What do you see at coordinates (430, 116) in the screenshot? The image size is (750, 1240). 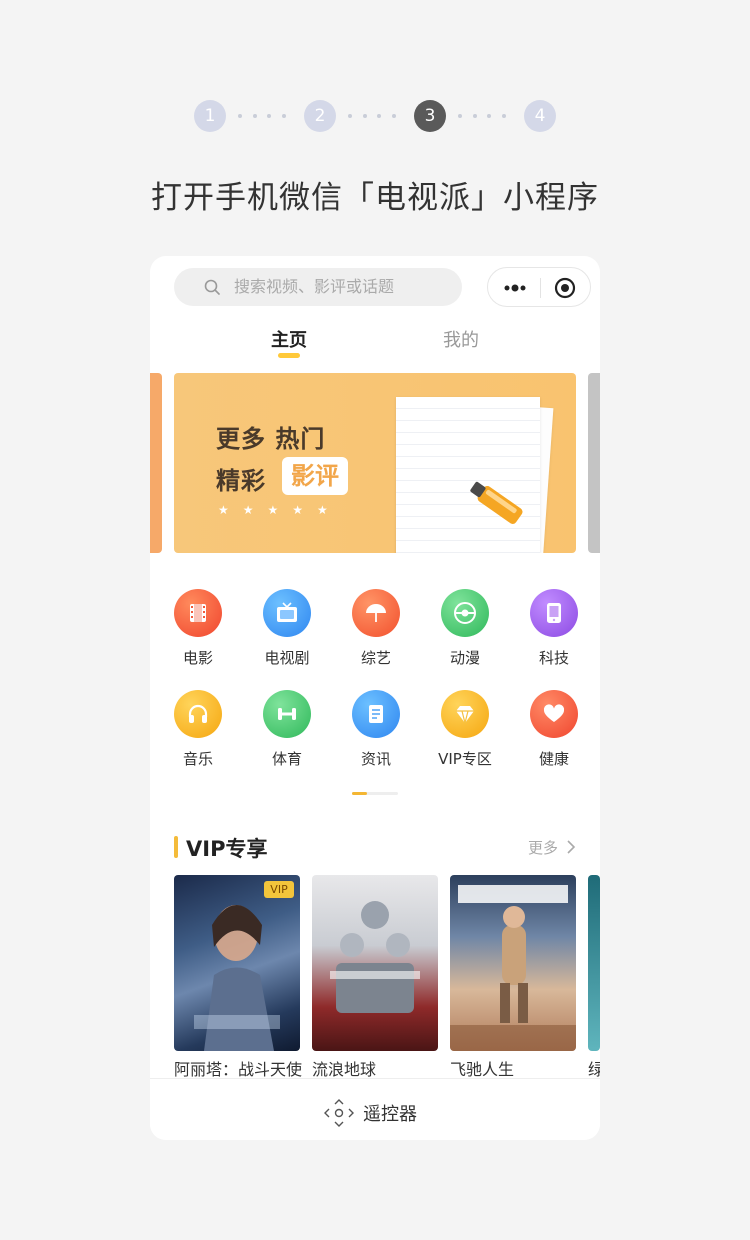 I see `step-3-active: 3` at bounding box center [430, 116].